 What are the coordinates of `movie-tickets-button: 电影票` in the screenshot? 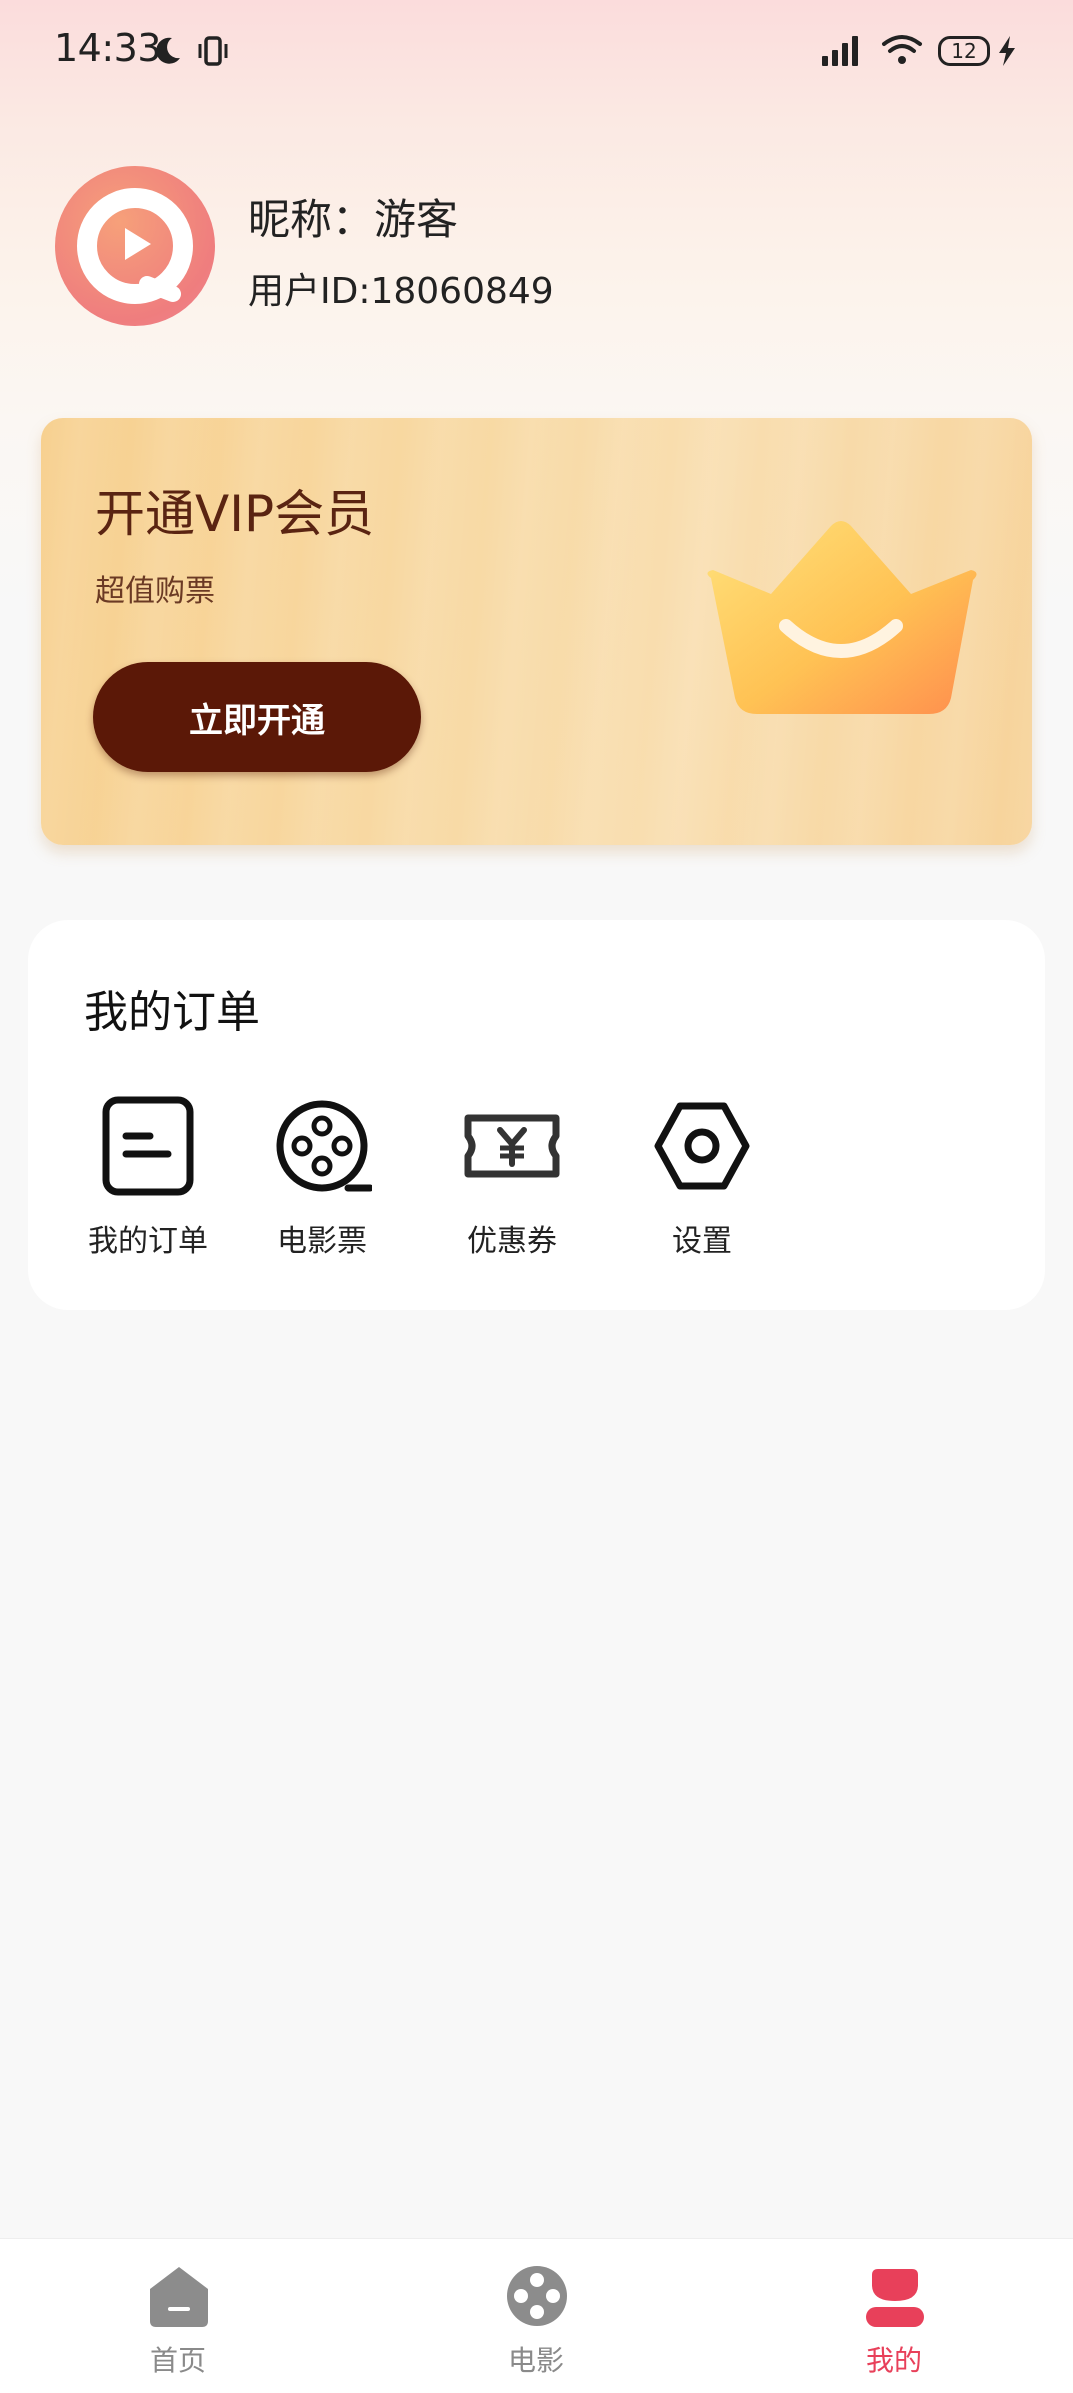 It's located at (312, 1181).